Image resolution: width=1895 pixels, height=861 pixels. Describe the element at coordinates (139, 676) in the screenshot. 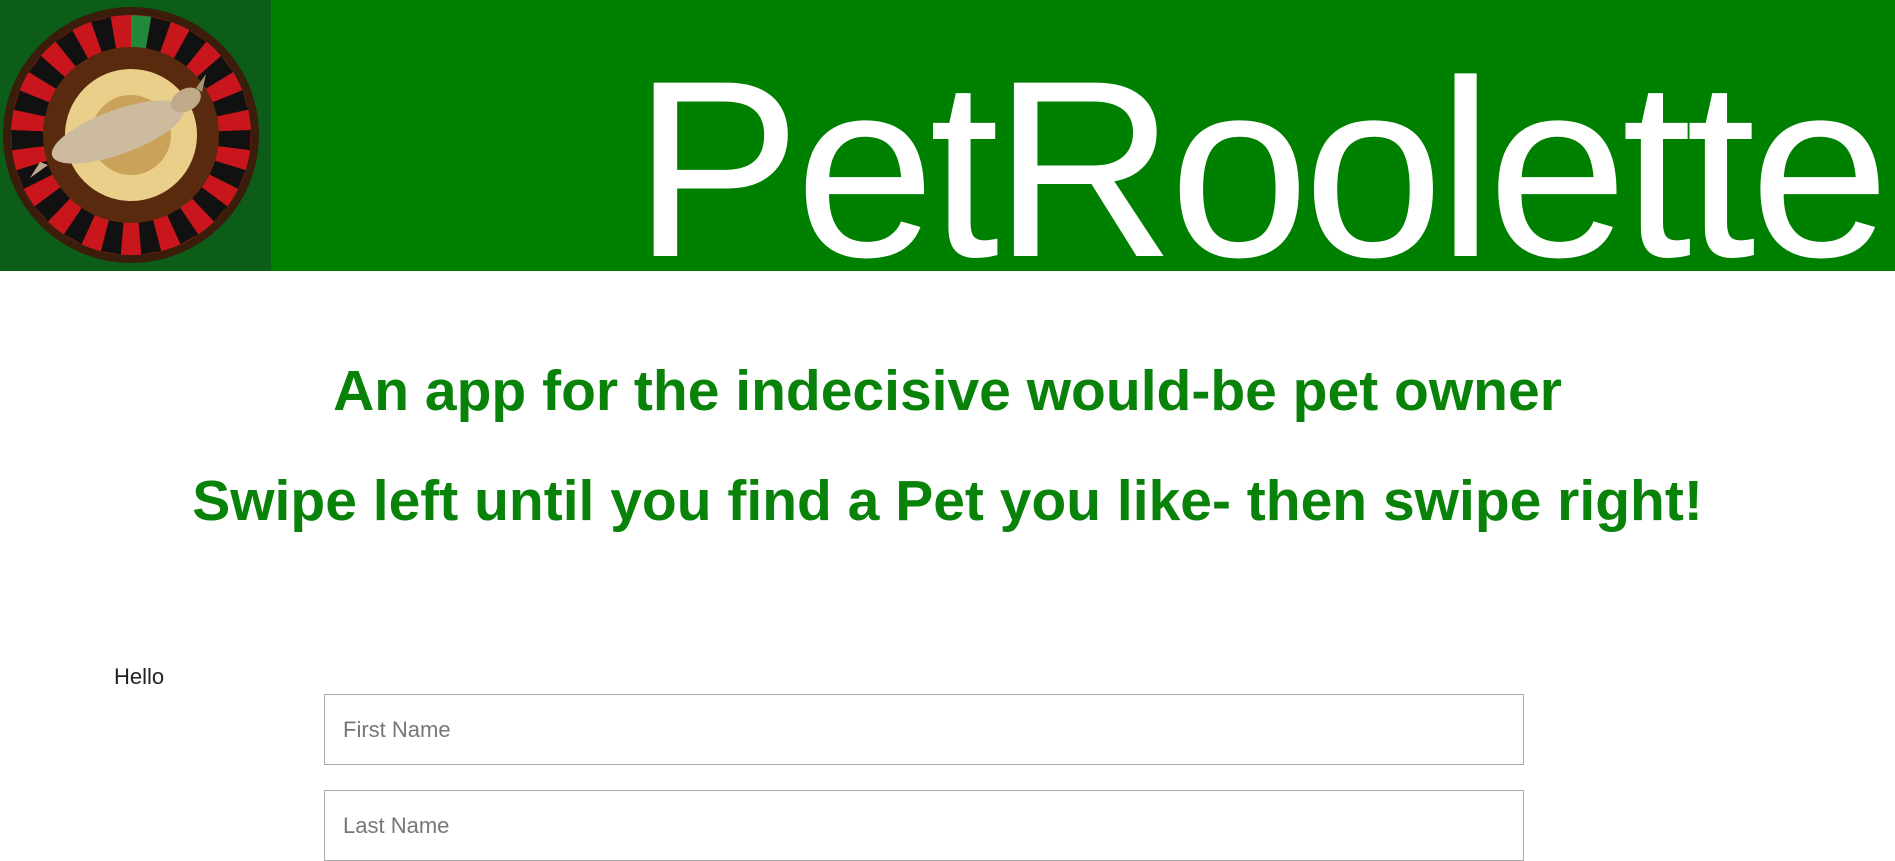

I see `greeting-label: Hello` at that location.